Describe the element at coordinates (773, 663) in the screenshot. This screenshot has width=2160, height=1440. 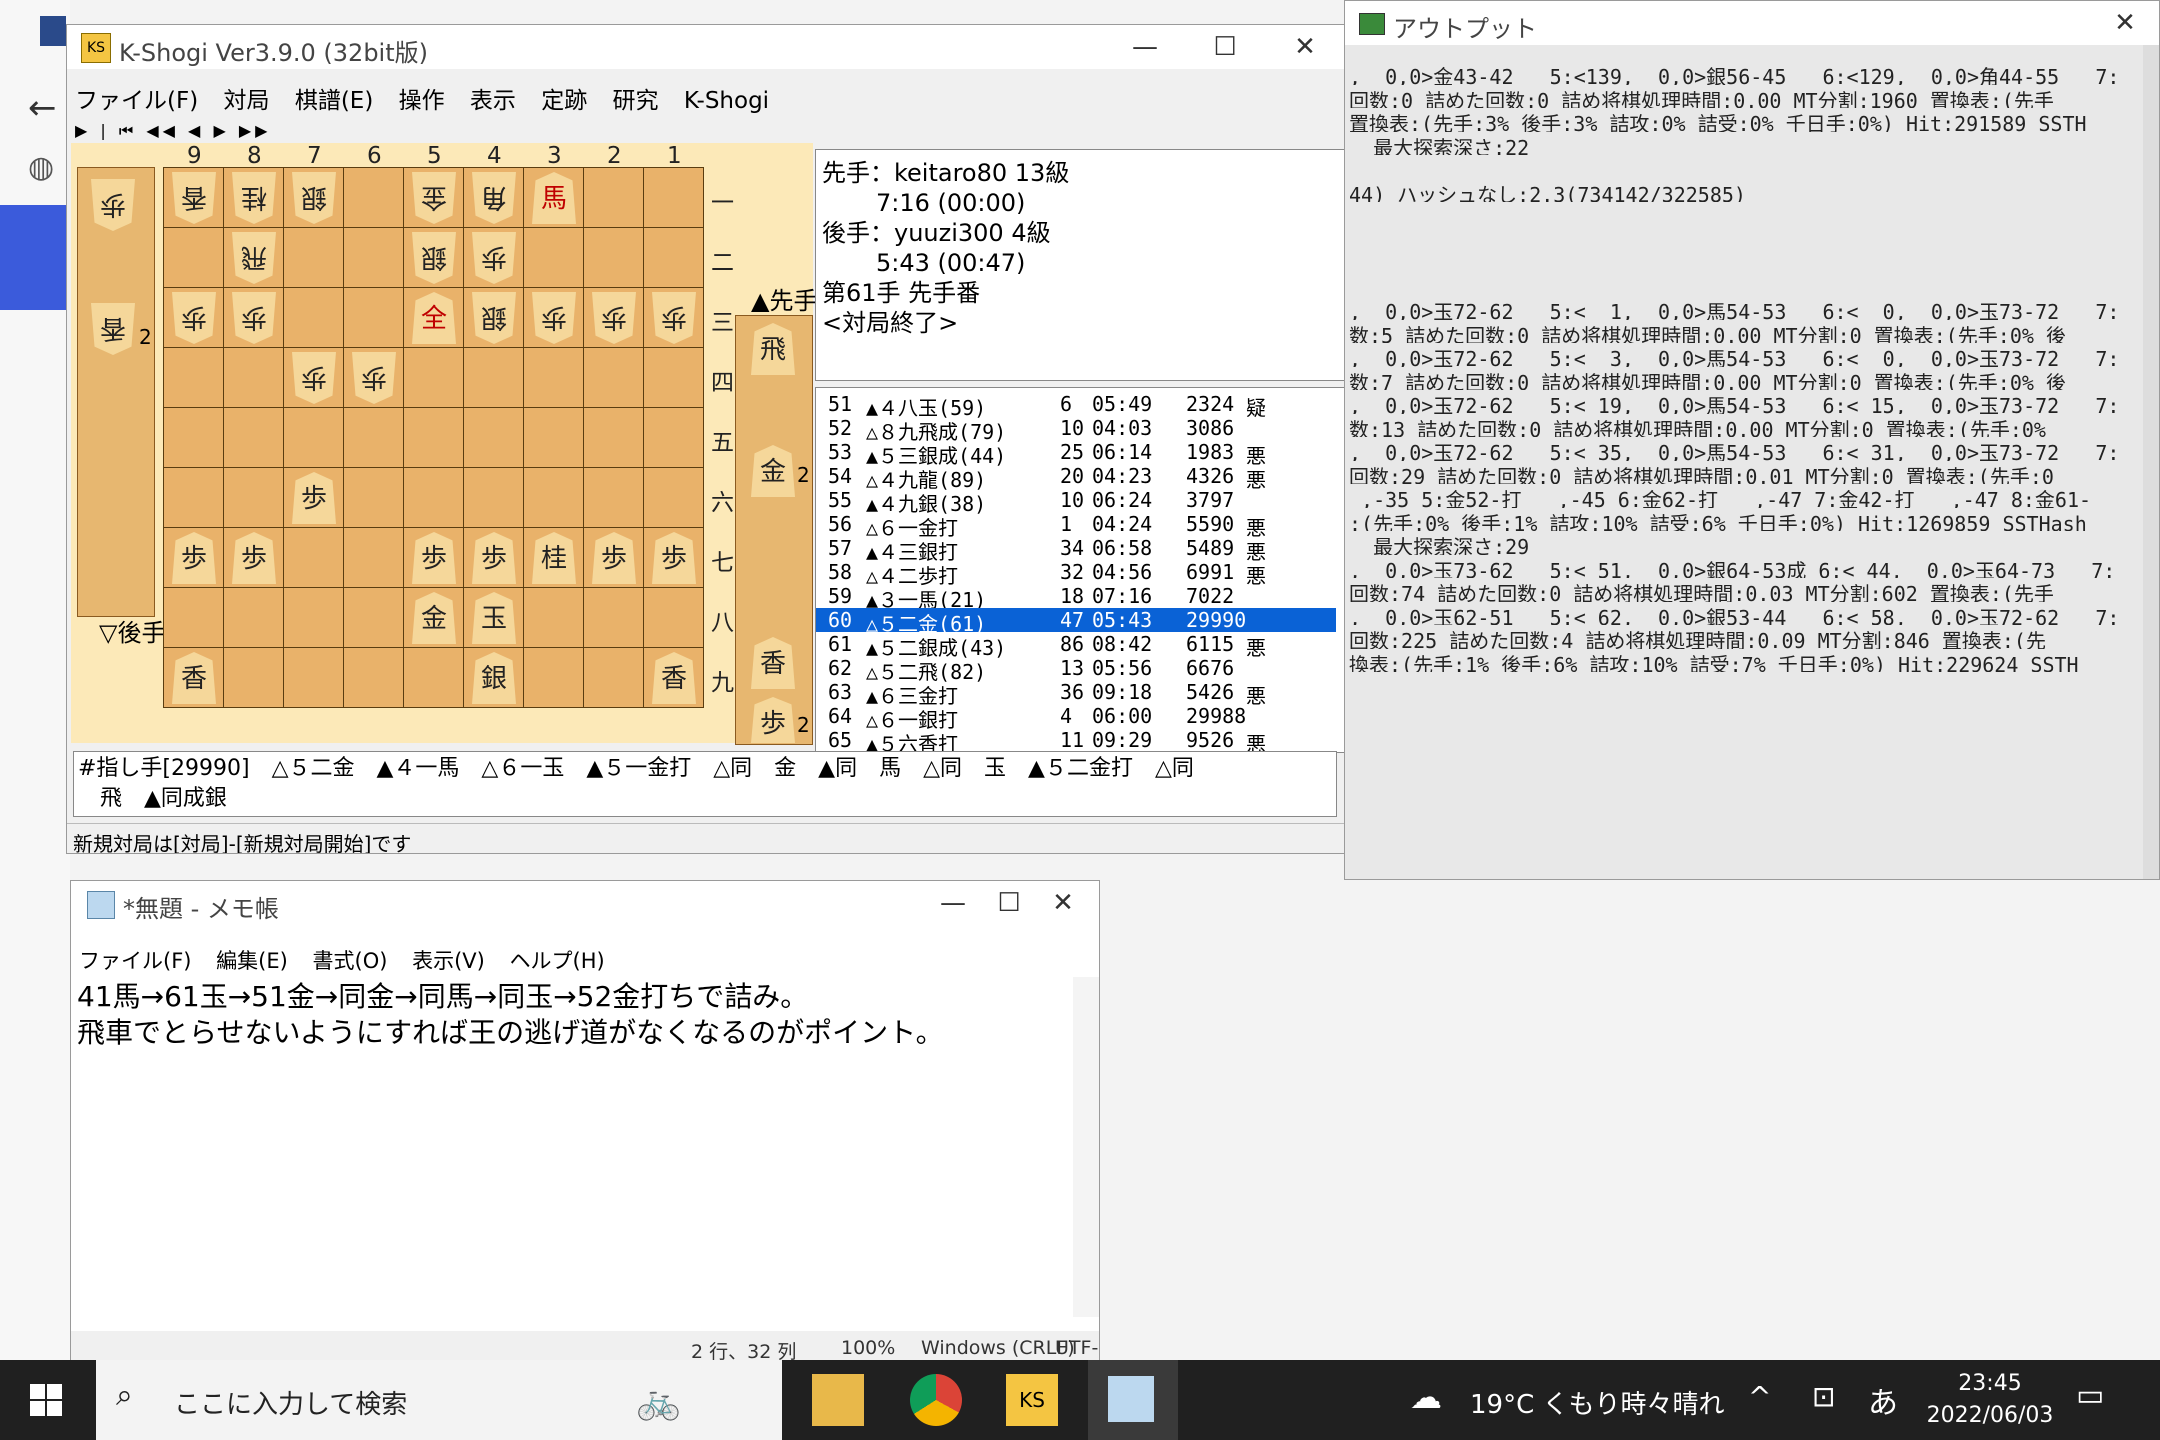
I see `sente-hand-piece: 香` at that location.